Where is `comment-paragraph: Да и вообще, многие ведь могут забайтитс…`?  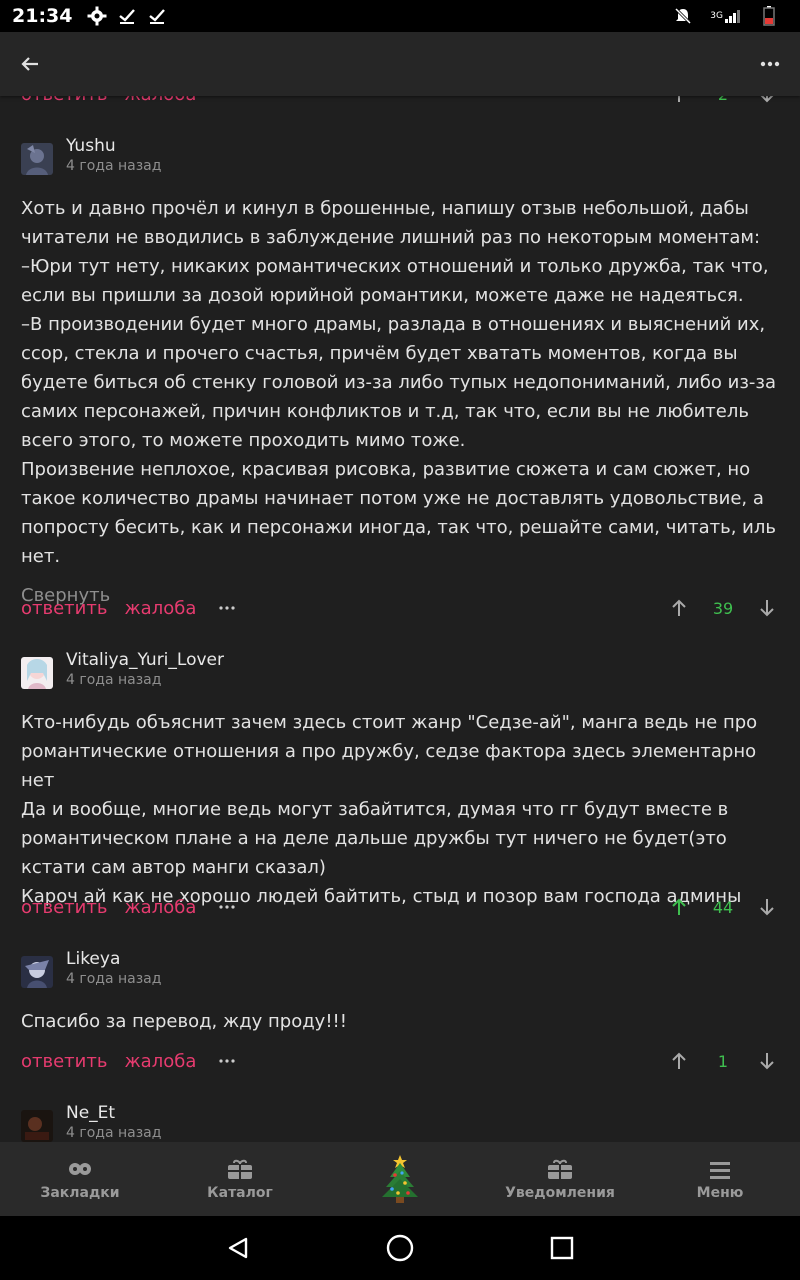
comment-paragraph: Да и вообще, многие ведь могут забайтитс… is located at coordinates (375, 838).